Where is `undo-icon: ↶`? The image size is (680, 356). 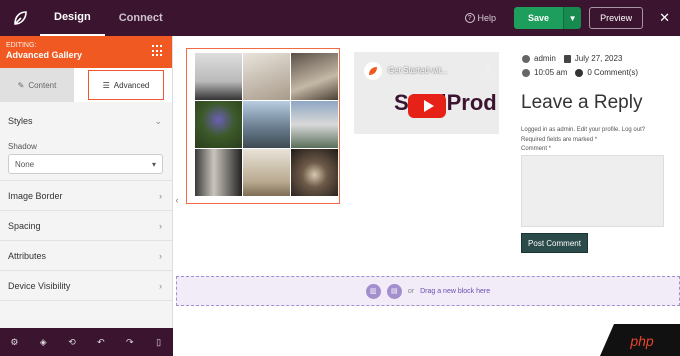 undo-icon: ↶ is located at coordinates (101, 342).